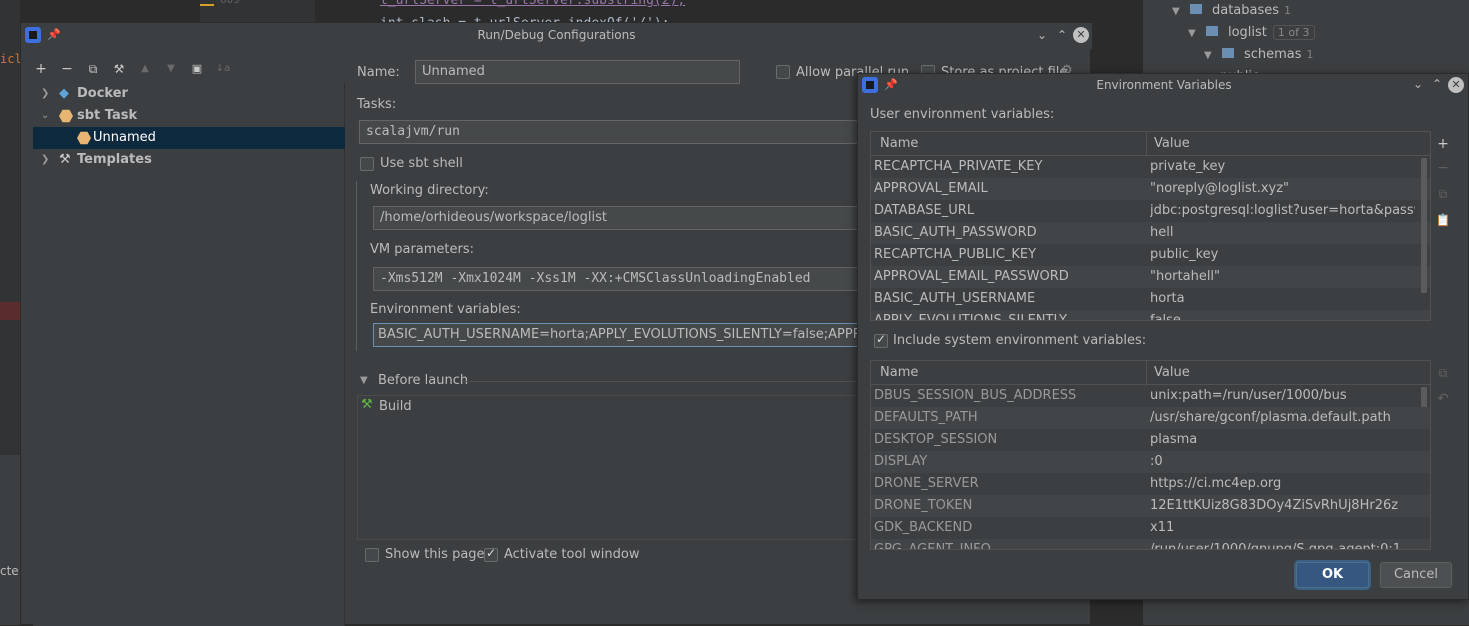  Describe the element at coordinates (119, 69) in the screenshot. I see `wrench-icon: ⚒` at that location.